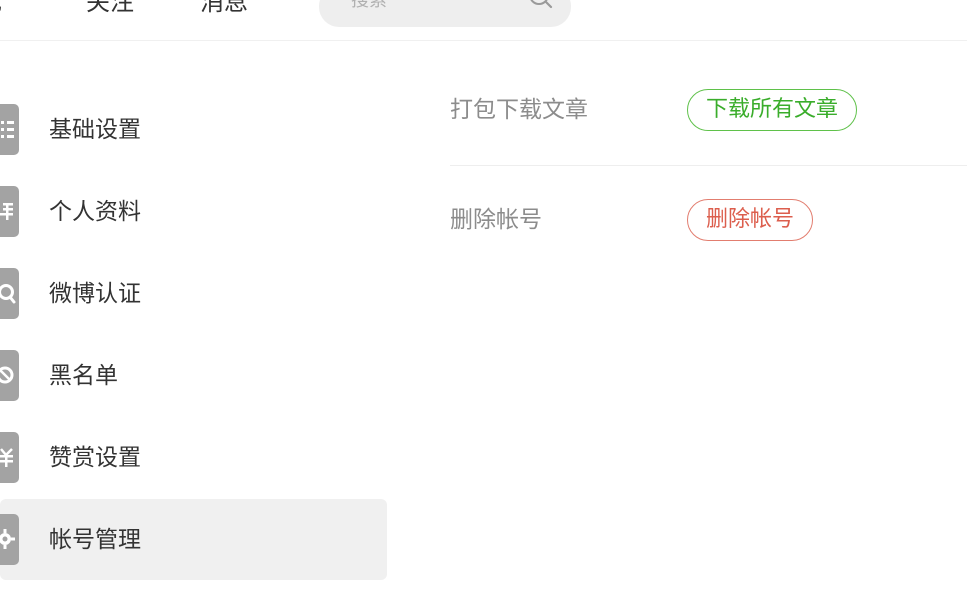 This screenshot has height=607, width=967. What do you see at coordinates (9, 293) in the screenshot?
I see `verify-icon` at bounding box center [9, 293].